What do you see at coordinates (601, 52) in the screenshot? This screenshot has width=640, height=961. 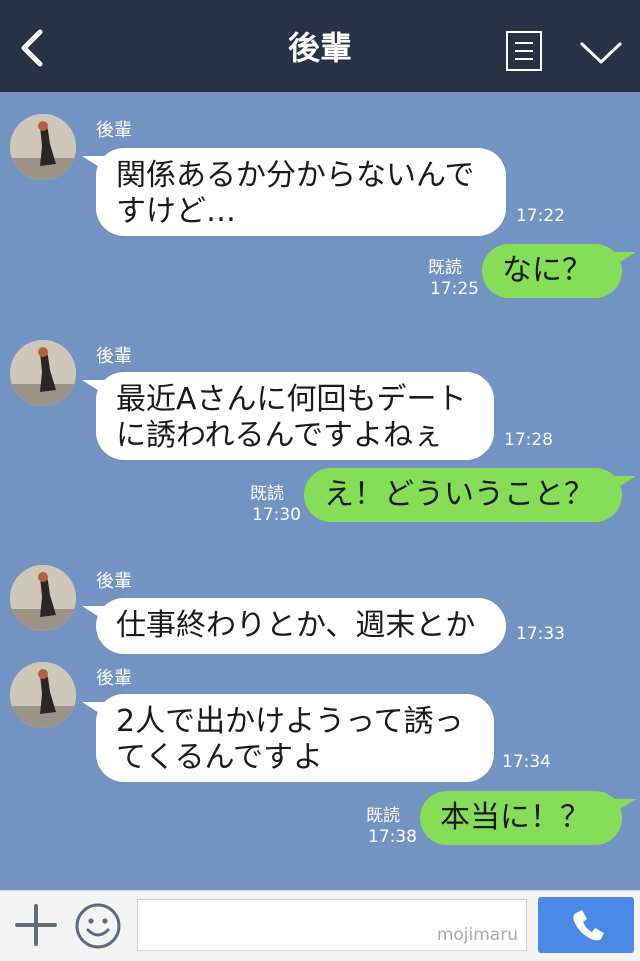 I see `chevron-down-icon` at bounding box center [601, 52].